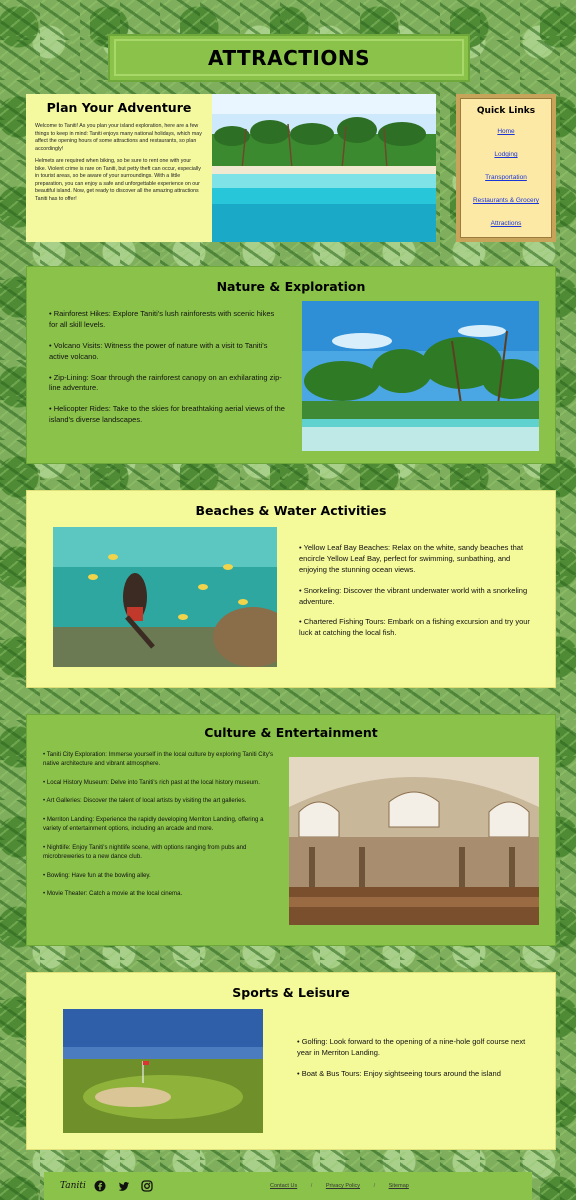 This screenshot has height=1200, width=576. I want to click on facebook-icon, so click(100, 1185).